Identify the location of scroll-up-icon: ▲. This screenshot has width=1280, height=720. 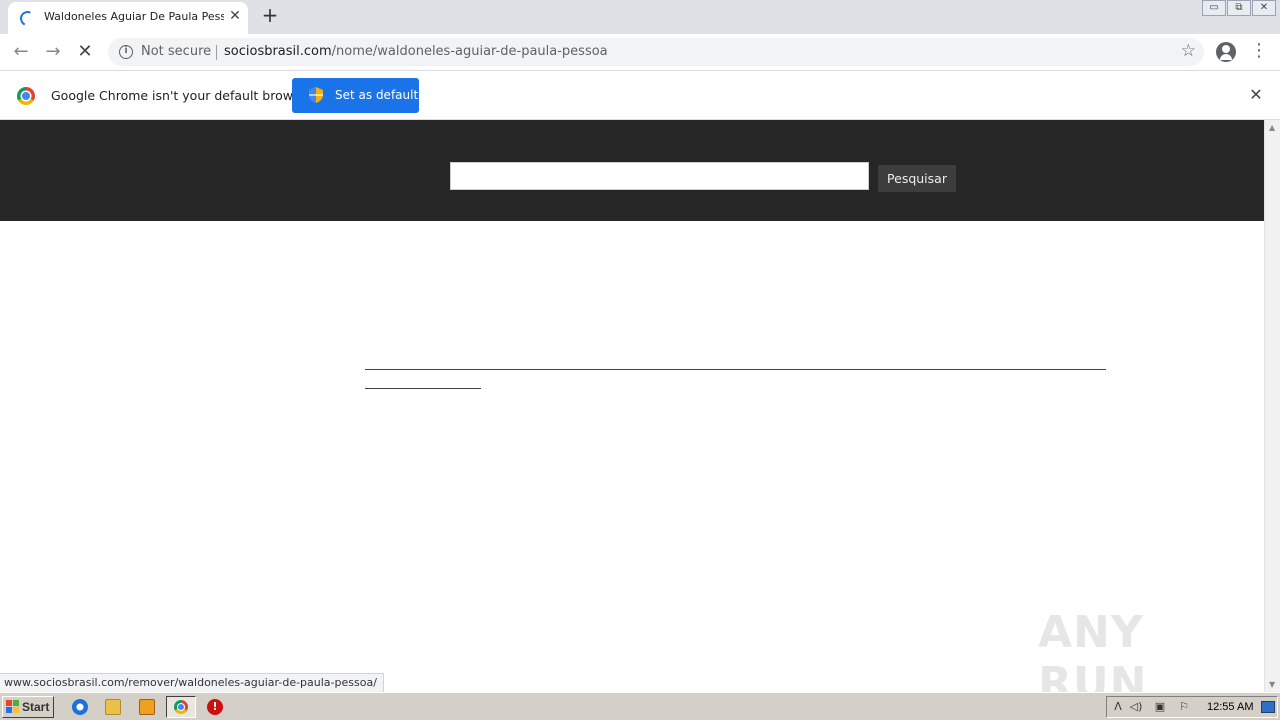
(1272, 127).